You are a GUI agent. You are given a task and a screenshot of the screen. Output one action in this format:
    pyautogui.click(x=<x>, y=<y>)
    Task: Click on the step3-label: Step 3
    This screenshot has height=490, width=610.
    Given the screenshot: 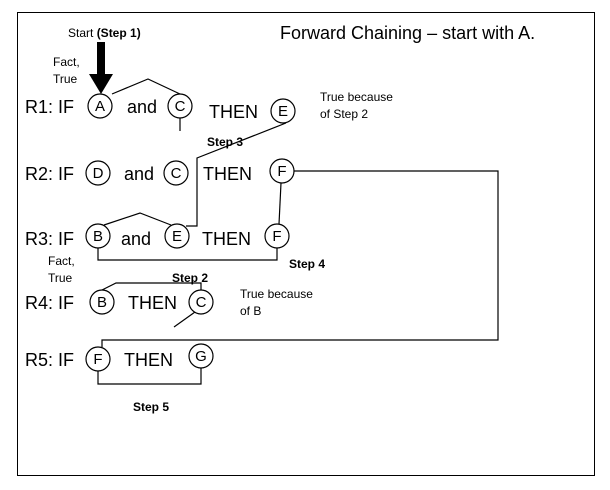 What is the action you would take?
    pyautogui.click(x=225, y=142)
    